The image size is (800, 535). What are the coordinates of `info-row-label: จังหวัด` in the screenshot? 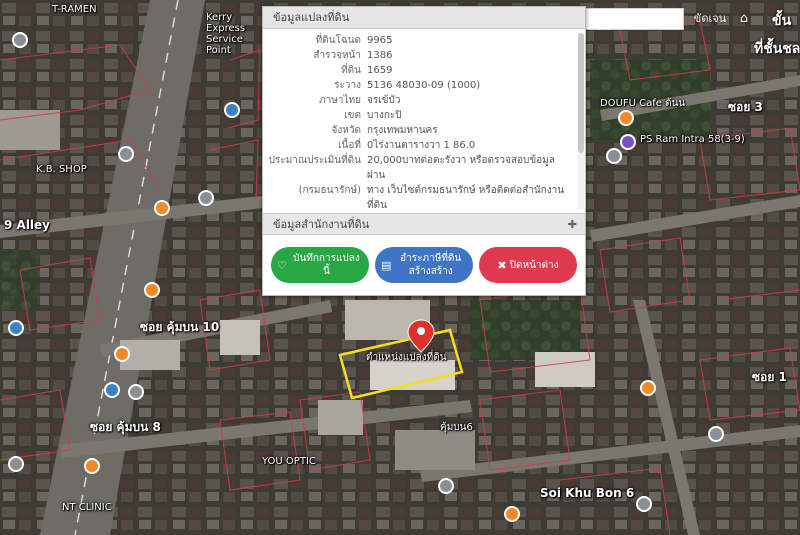 It's located at (346, 130).